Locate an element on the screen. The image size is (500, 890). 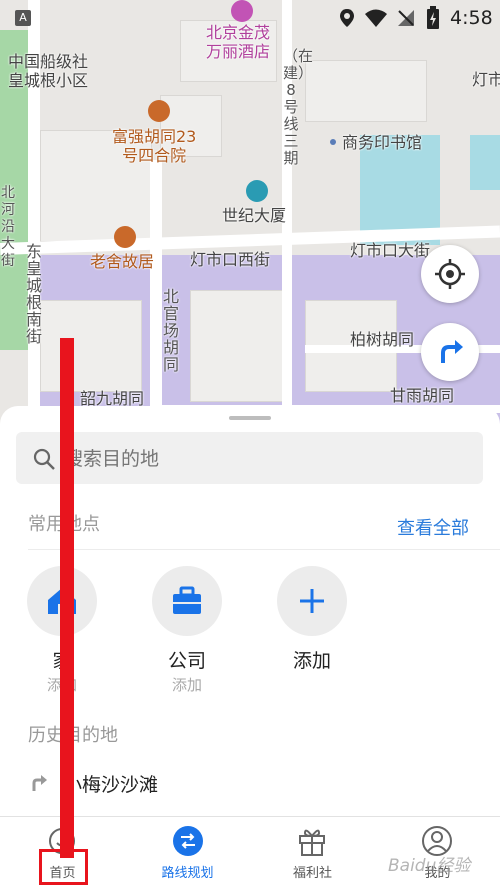
add-place-button is located at coordinates (312, 601).